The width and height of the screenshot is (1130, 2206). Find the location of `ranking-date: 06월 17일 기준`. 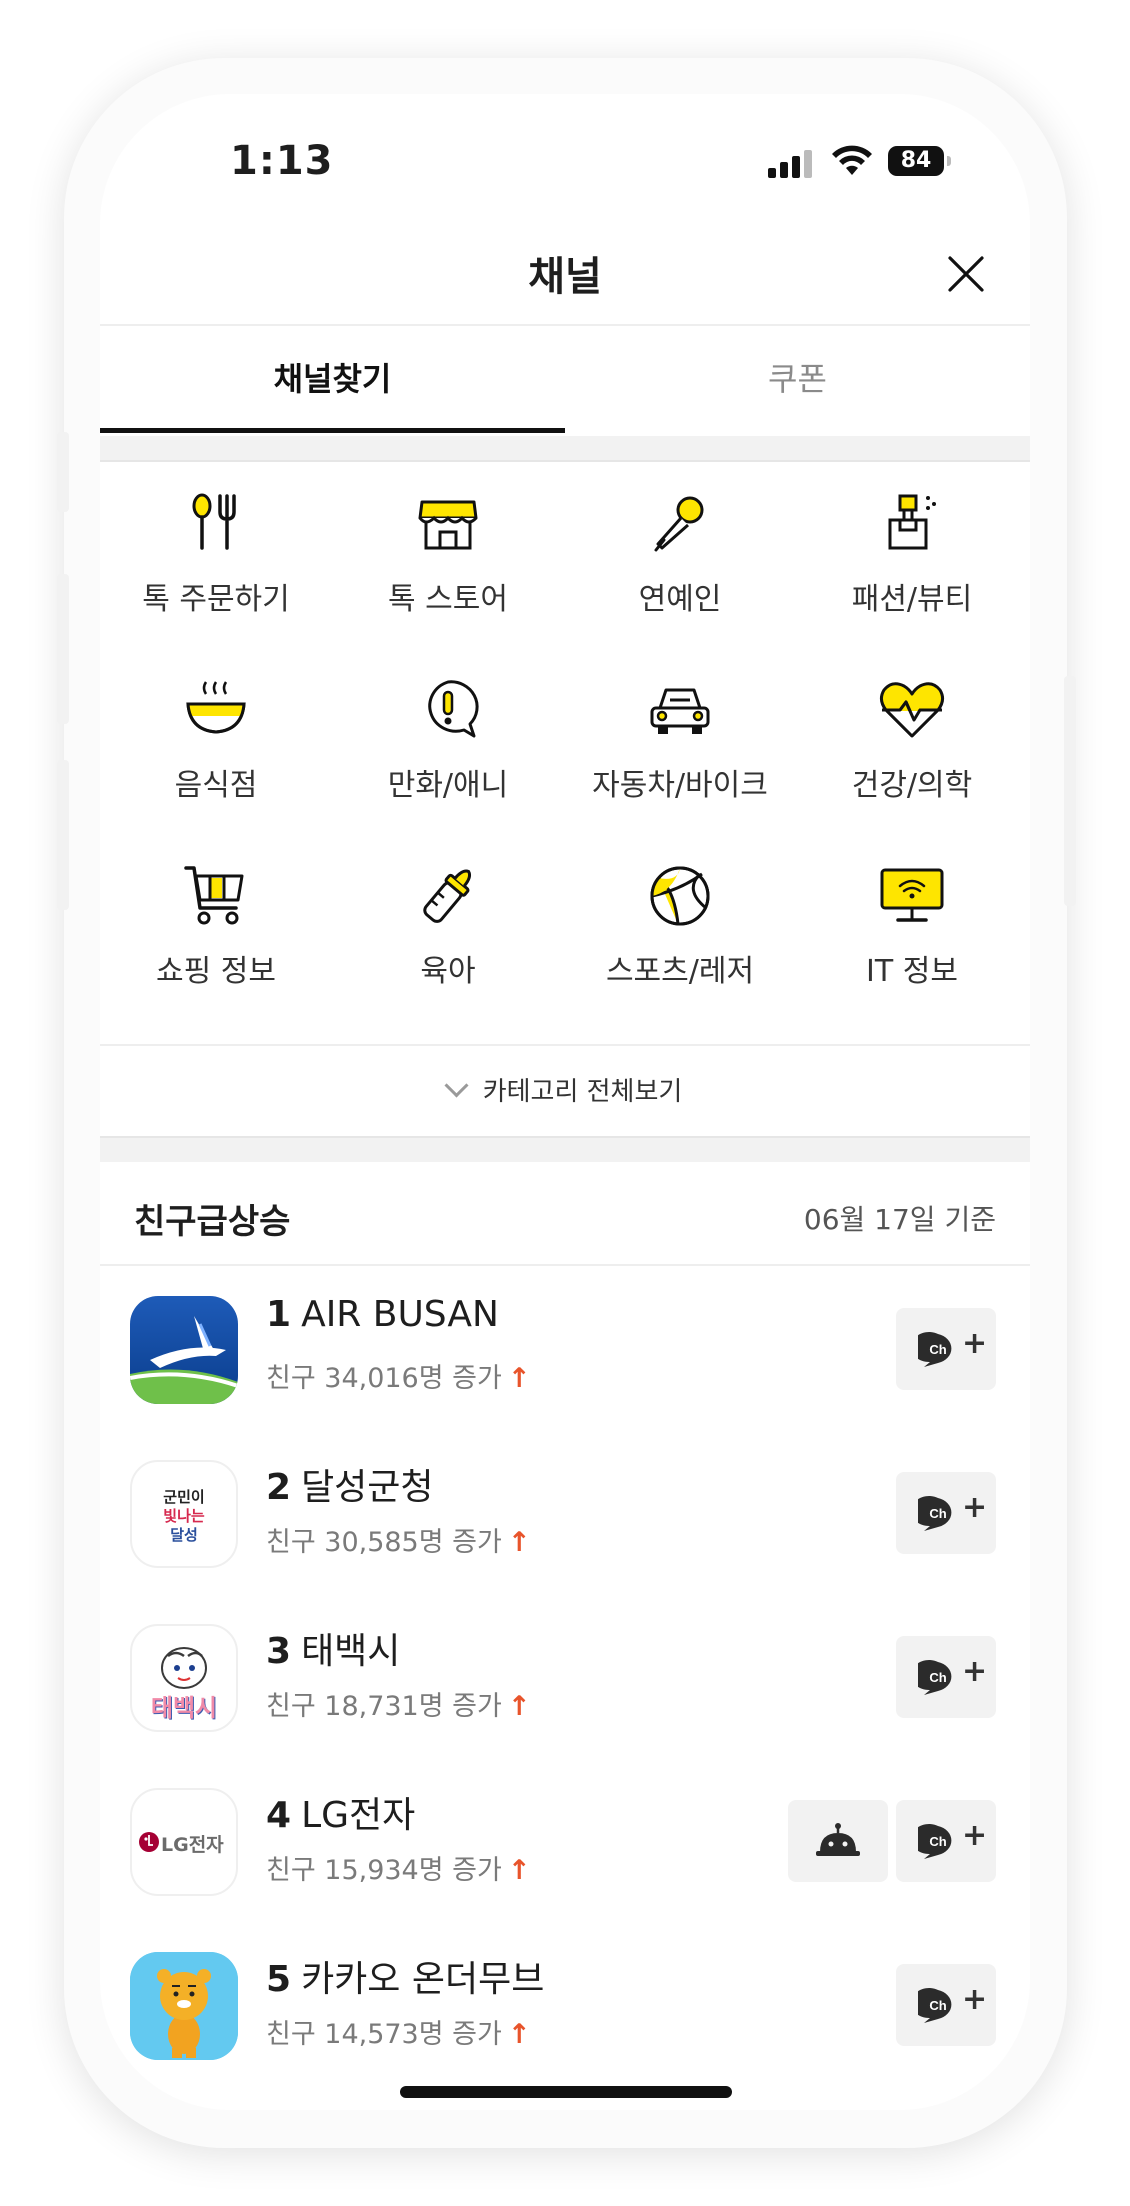

ranking-date: 06월 17일 기준 is located at coordinates (899, 1219).